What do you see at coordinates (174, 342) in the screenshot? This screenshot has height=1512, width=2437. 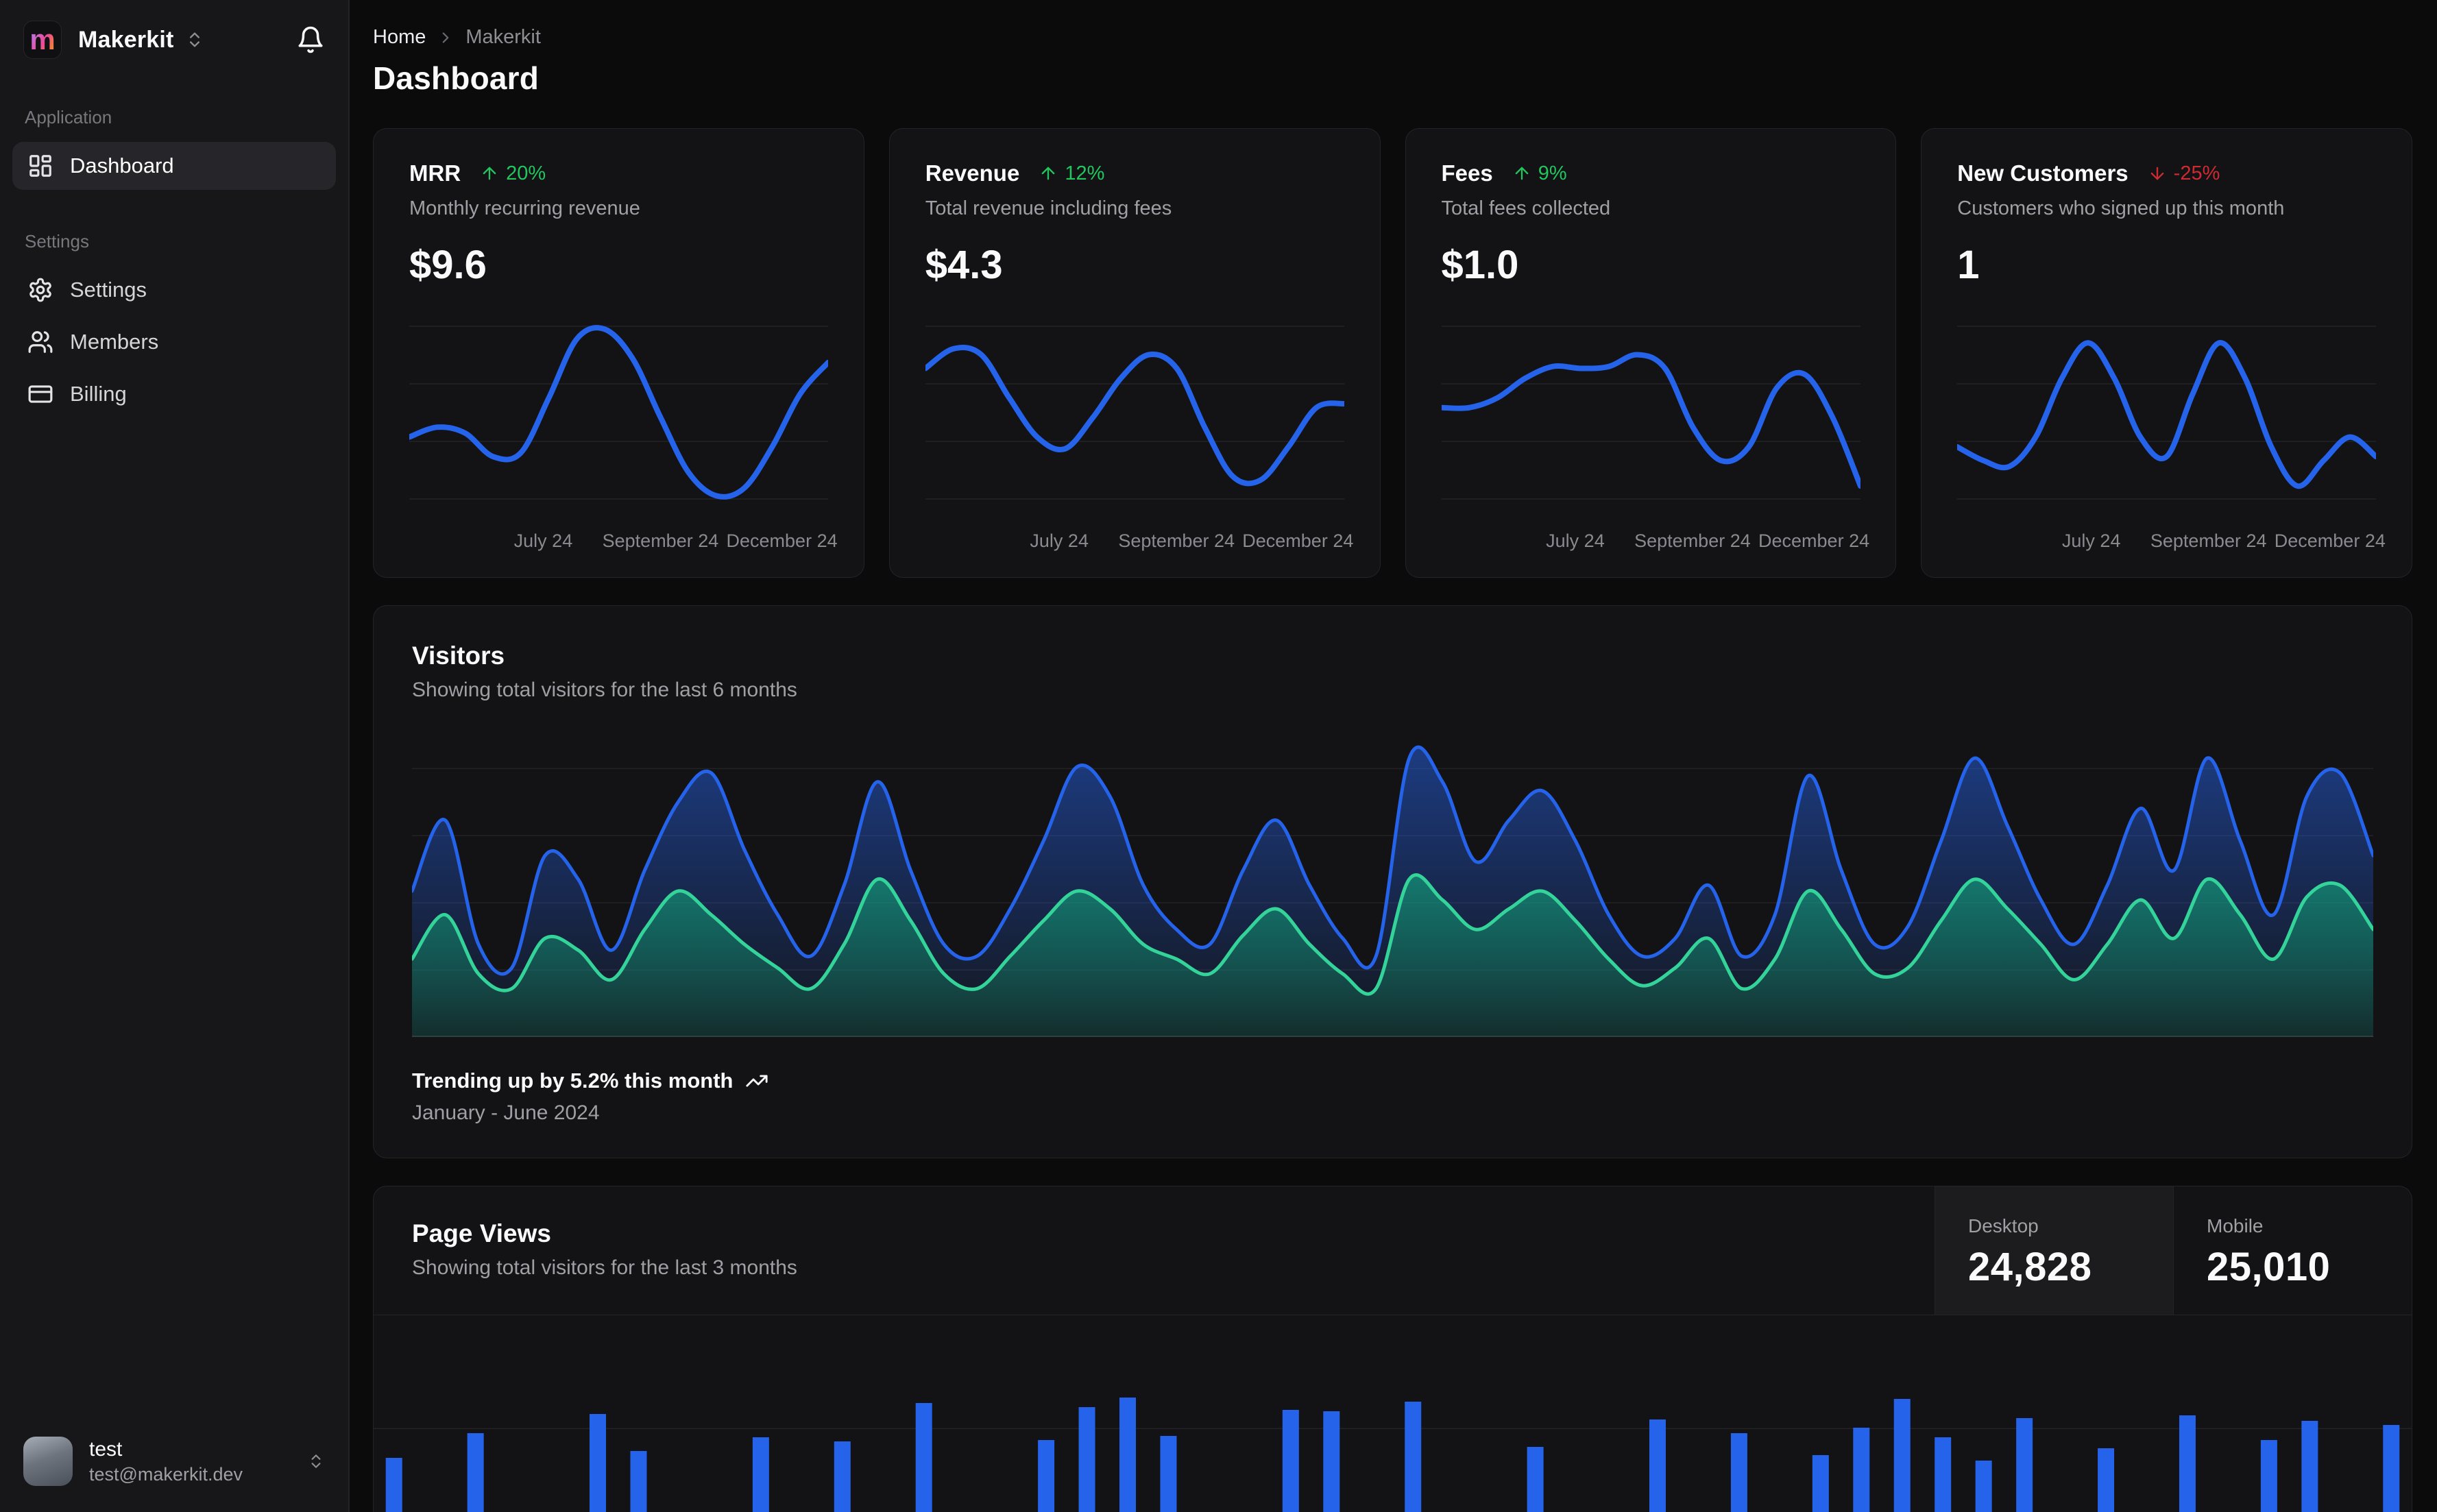 I see `sidebar-item-members: Members` at bounding box center [174, 342].